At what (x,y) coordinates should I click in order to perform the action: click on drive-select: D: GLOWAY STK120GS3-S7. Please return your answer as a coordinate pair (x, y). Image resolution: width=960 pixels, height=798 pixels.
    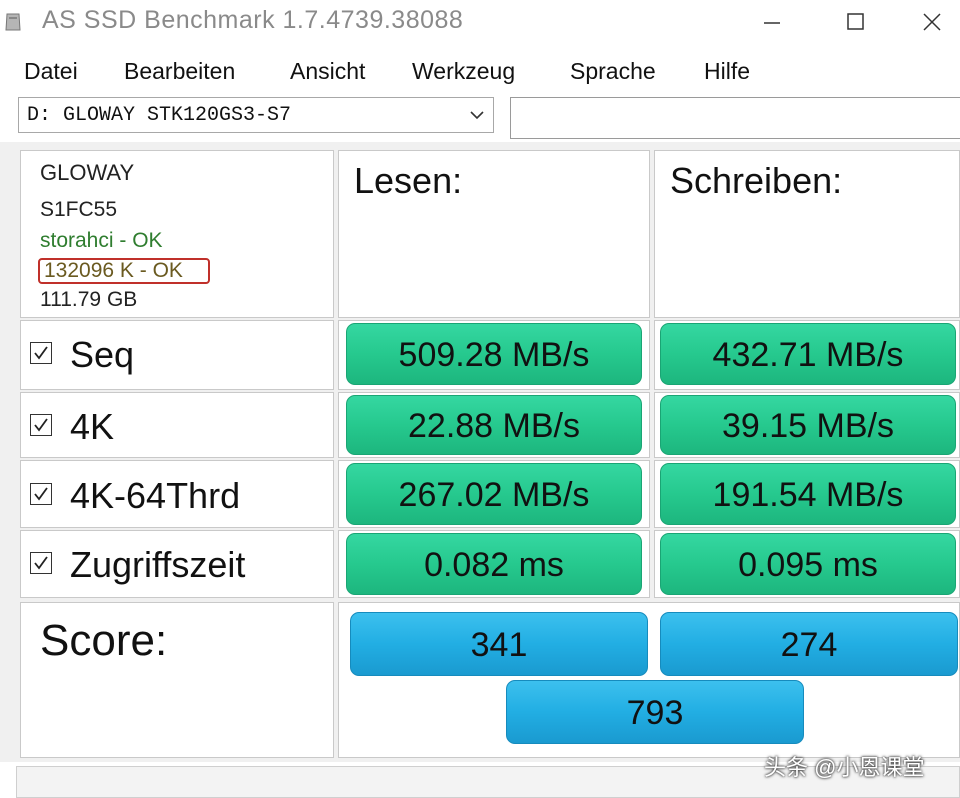
    Looking at the image, I should click on (256, 115).